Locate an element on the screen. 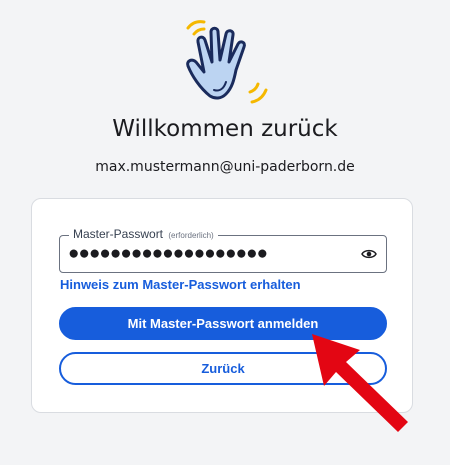 The image size is (450, 465). required-hint: (erforderlich) is located at coordinates (191, 235).